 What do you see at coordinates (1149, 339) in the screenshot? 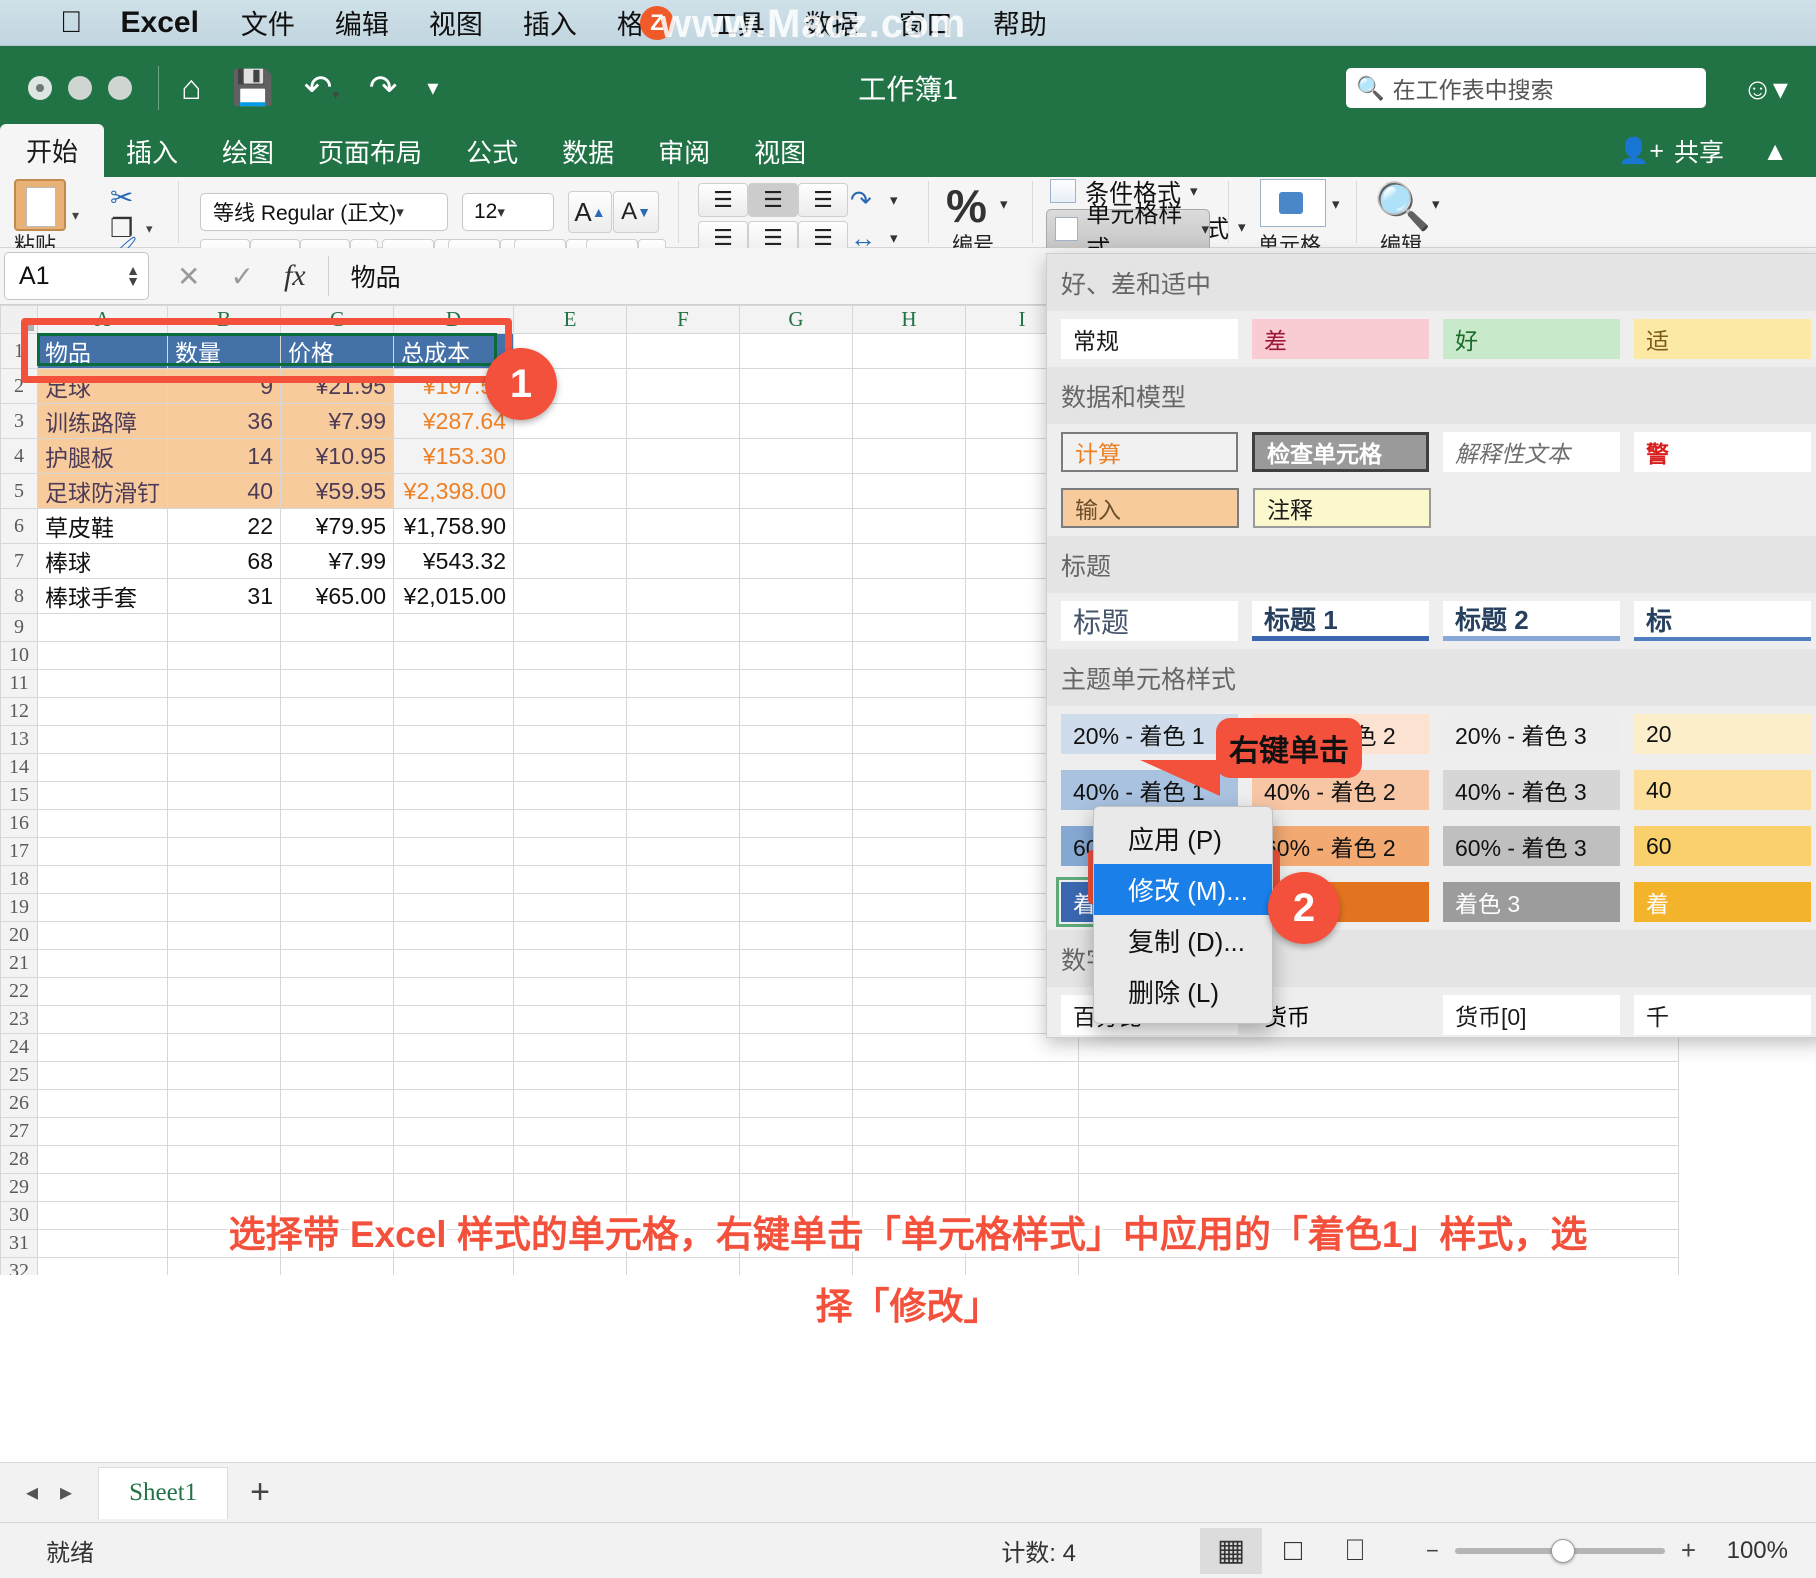
I see `style-swatch-常规: 常规` at bounding box center [1149, 339].